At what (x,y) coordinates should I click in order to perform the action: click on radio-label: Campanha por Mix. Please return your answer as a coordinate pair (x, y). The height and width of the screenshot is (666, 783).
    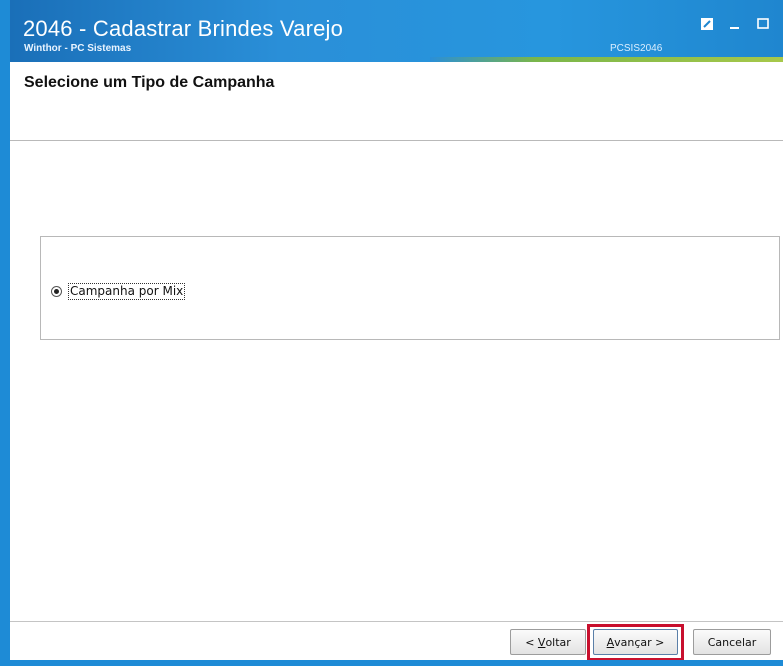
    Looking at the image, I should click on (127, 291).